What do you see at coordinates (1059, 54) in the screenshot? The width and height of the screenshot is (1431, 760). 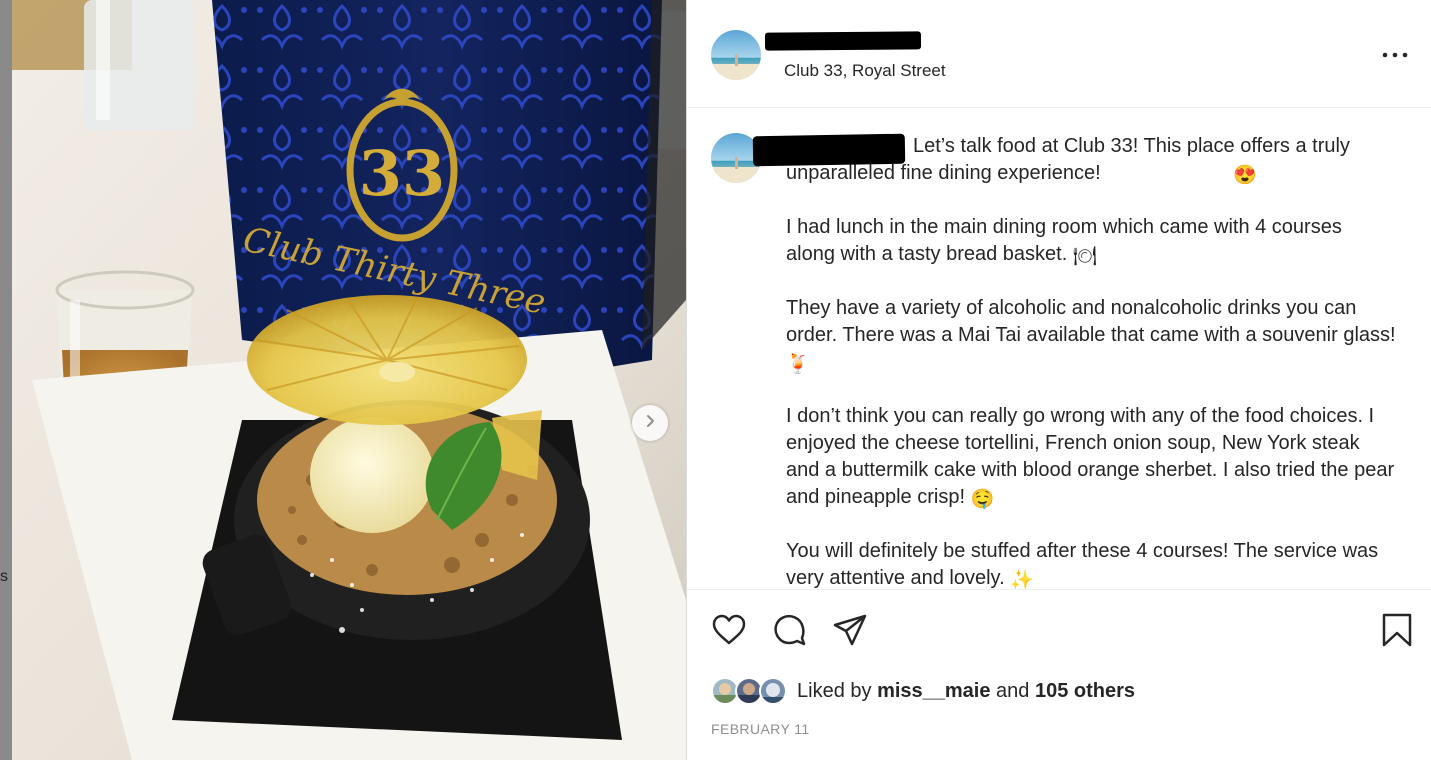 I see `post-header: Club 33, Royal Street` at bounding box center [1059, 54].